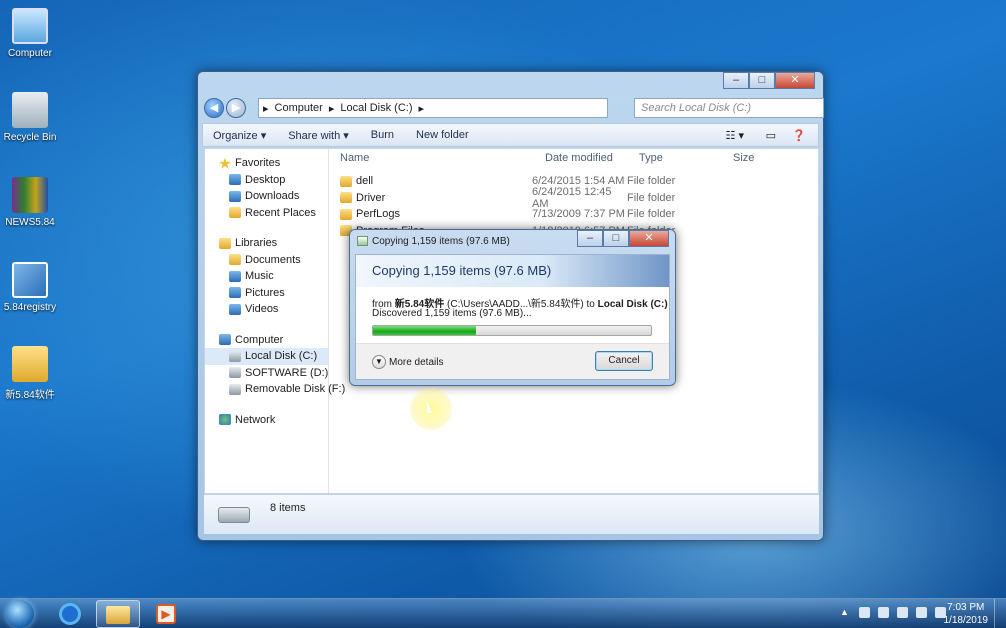 The height and width of the screenshot is (628, 1006). I want to click on search-input: Search Local Disk (C:), so click(729, 108).